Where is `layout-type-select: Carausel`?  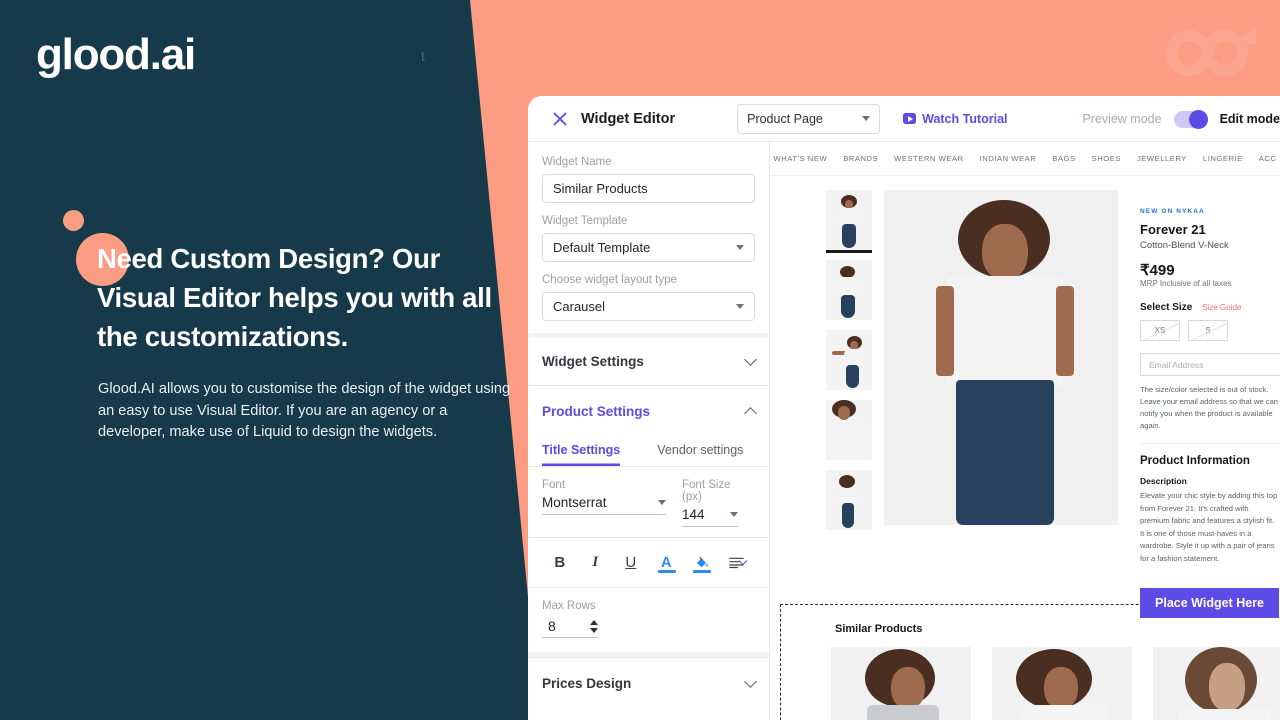 layout-type-select: Carausel is located at coordinates (648, 306).